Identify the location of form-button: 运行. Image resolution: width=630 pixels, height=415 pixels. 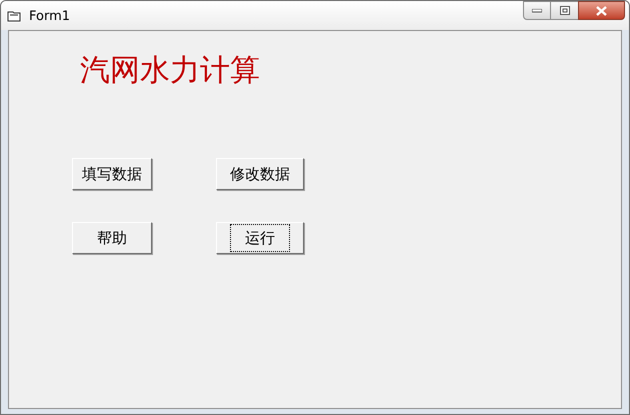
(260, 238).